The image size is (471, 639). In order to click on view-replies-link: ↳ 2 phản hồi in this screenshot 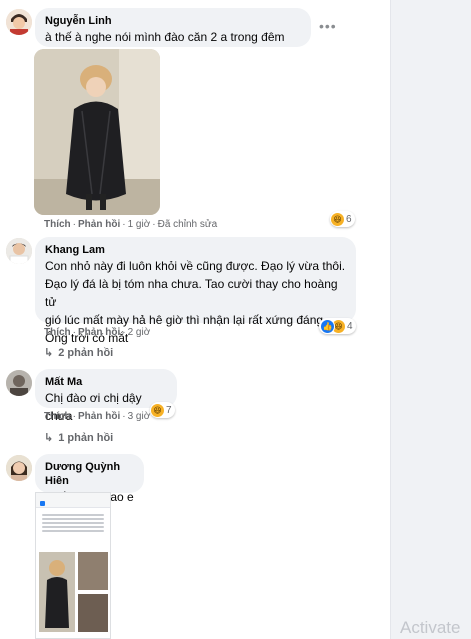, I will do `click(78, 352)`.